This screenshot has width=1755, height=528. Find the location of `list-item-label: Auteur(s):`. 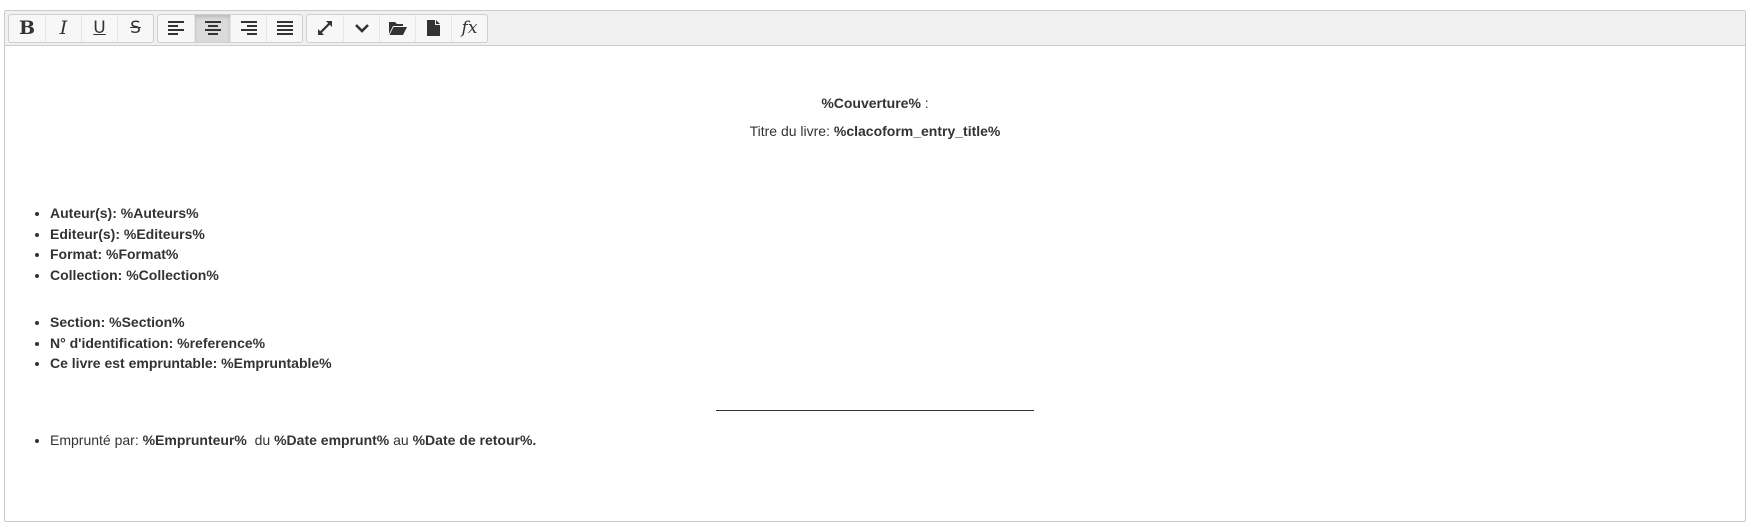

list-item-label: Auteur(s): is located at coordinates (85, 213).